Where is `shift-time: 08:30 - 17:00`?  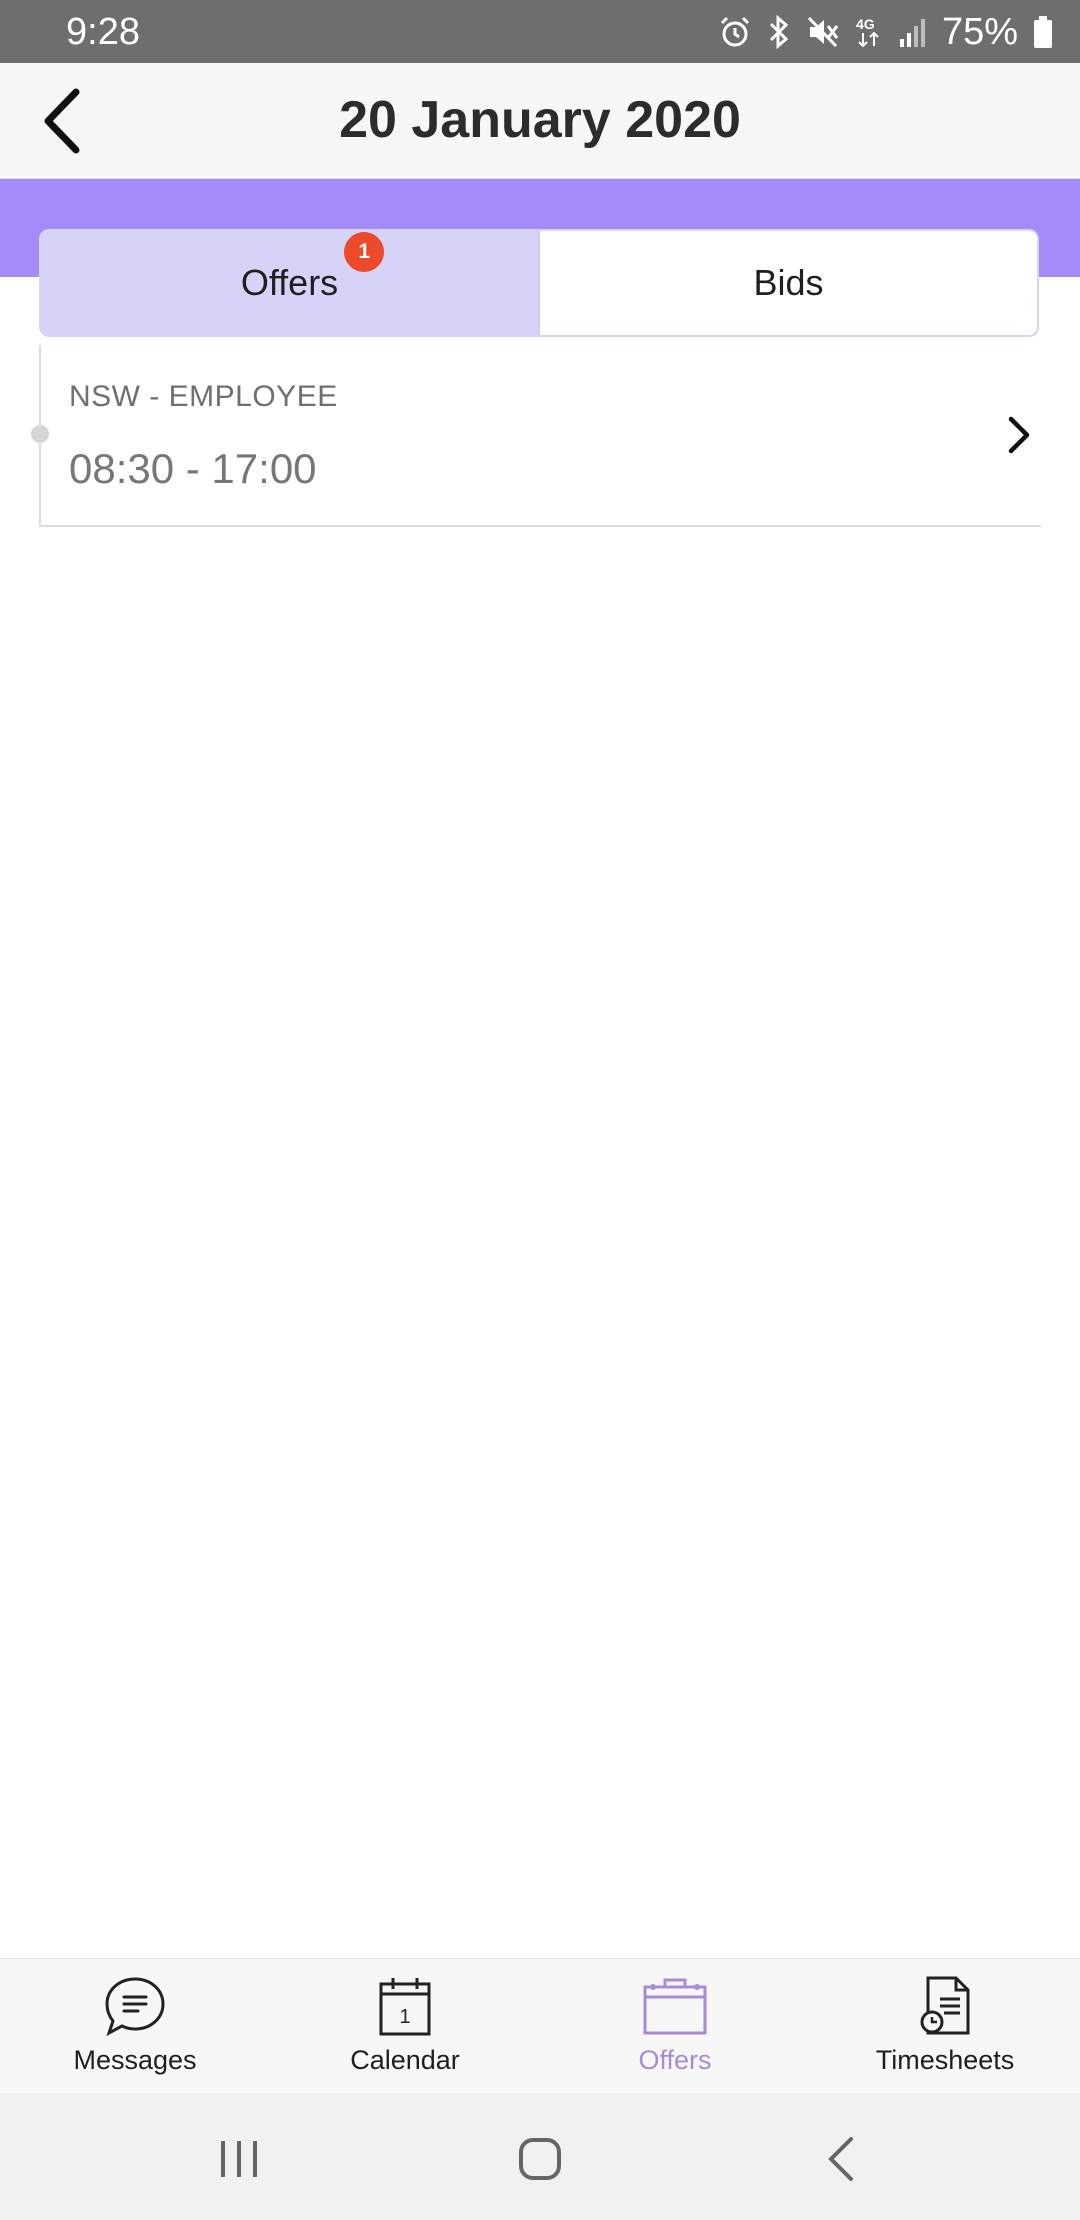 shift-time: 08:30 - 17:00 is located at coordinates (193, 468).